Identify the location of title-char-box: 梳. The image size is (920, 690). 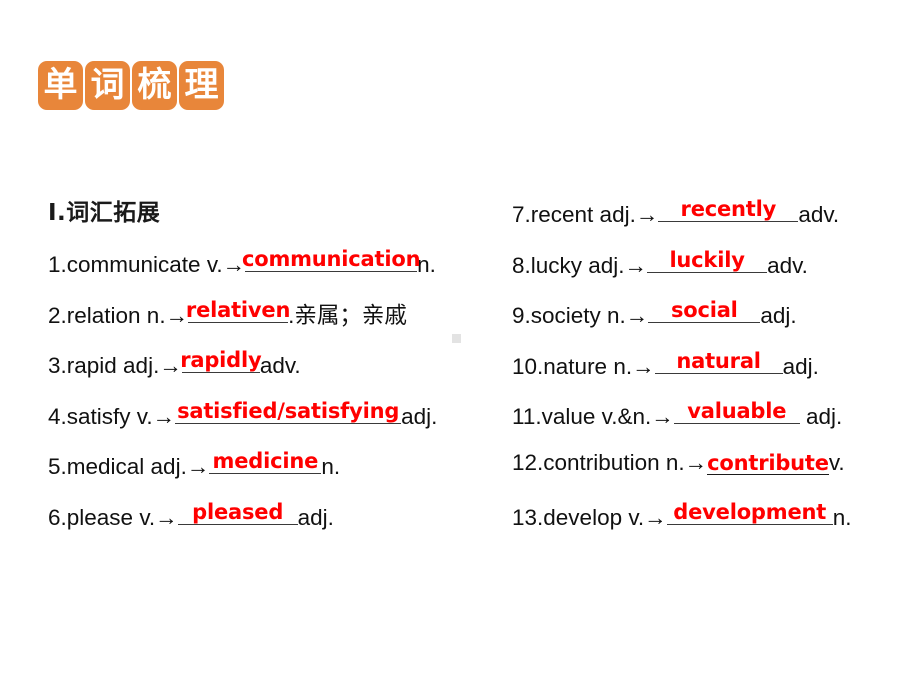
(154, 85).